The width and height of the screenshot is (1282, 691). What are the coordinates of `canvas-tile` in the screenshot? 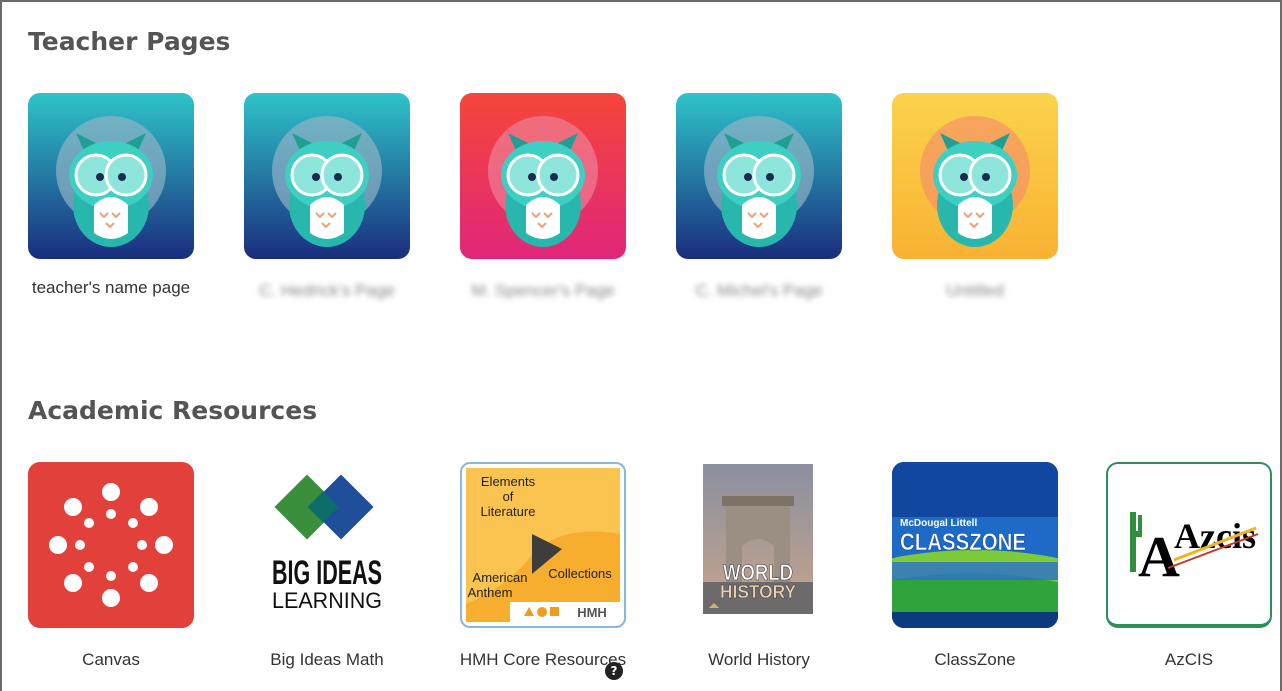 It's located at (111, 545).